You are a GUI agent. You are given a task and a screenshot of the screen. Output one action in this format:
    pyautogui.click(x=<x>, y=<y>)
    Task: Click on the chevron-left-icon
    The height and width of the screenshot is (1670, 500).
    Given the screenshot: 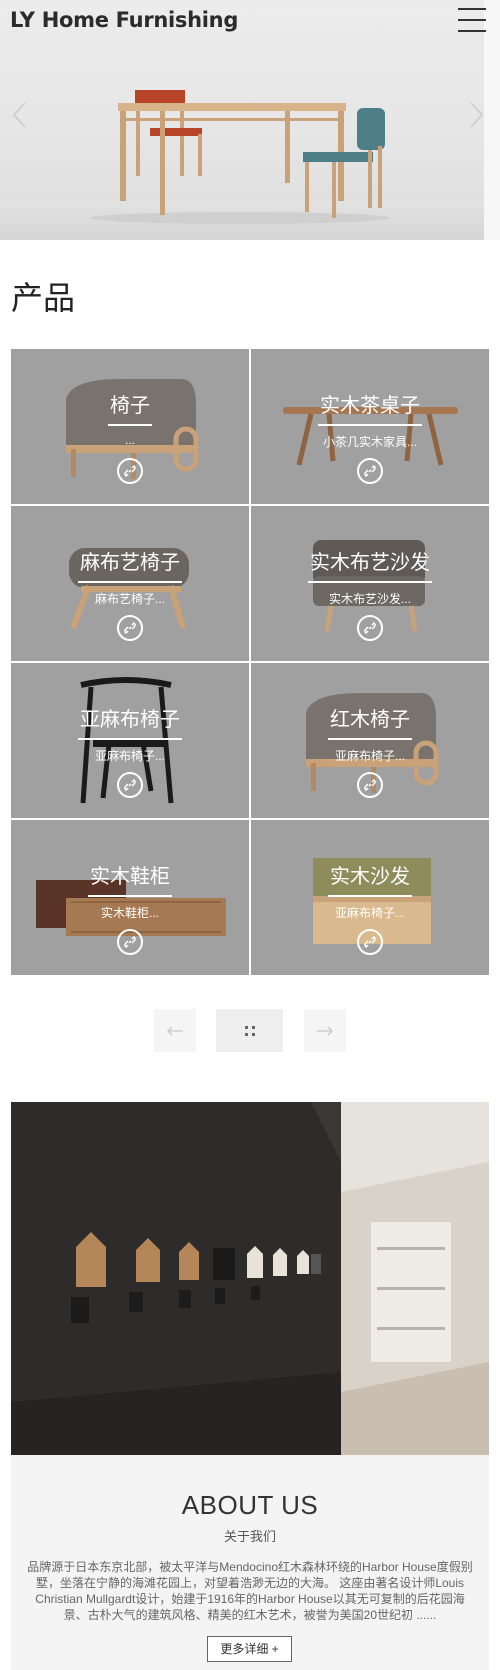 What is the action you would take?
    pyautogui.click(x=20, y=115)
    